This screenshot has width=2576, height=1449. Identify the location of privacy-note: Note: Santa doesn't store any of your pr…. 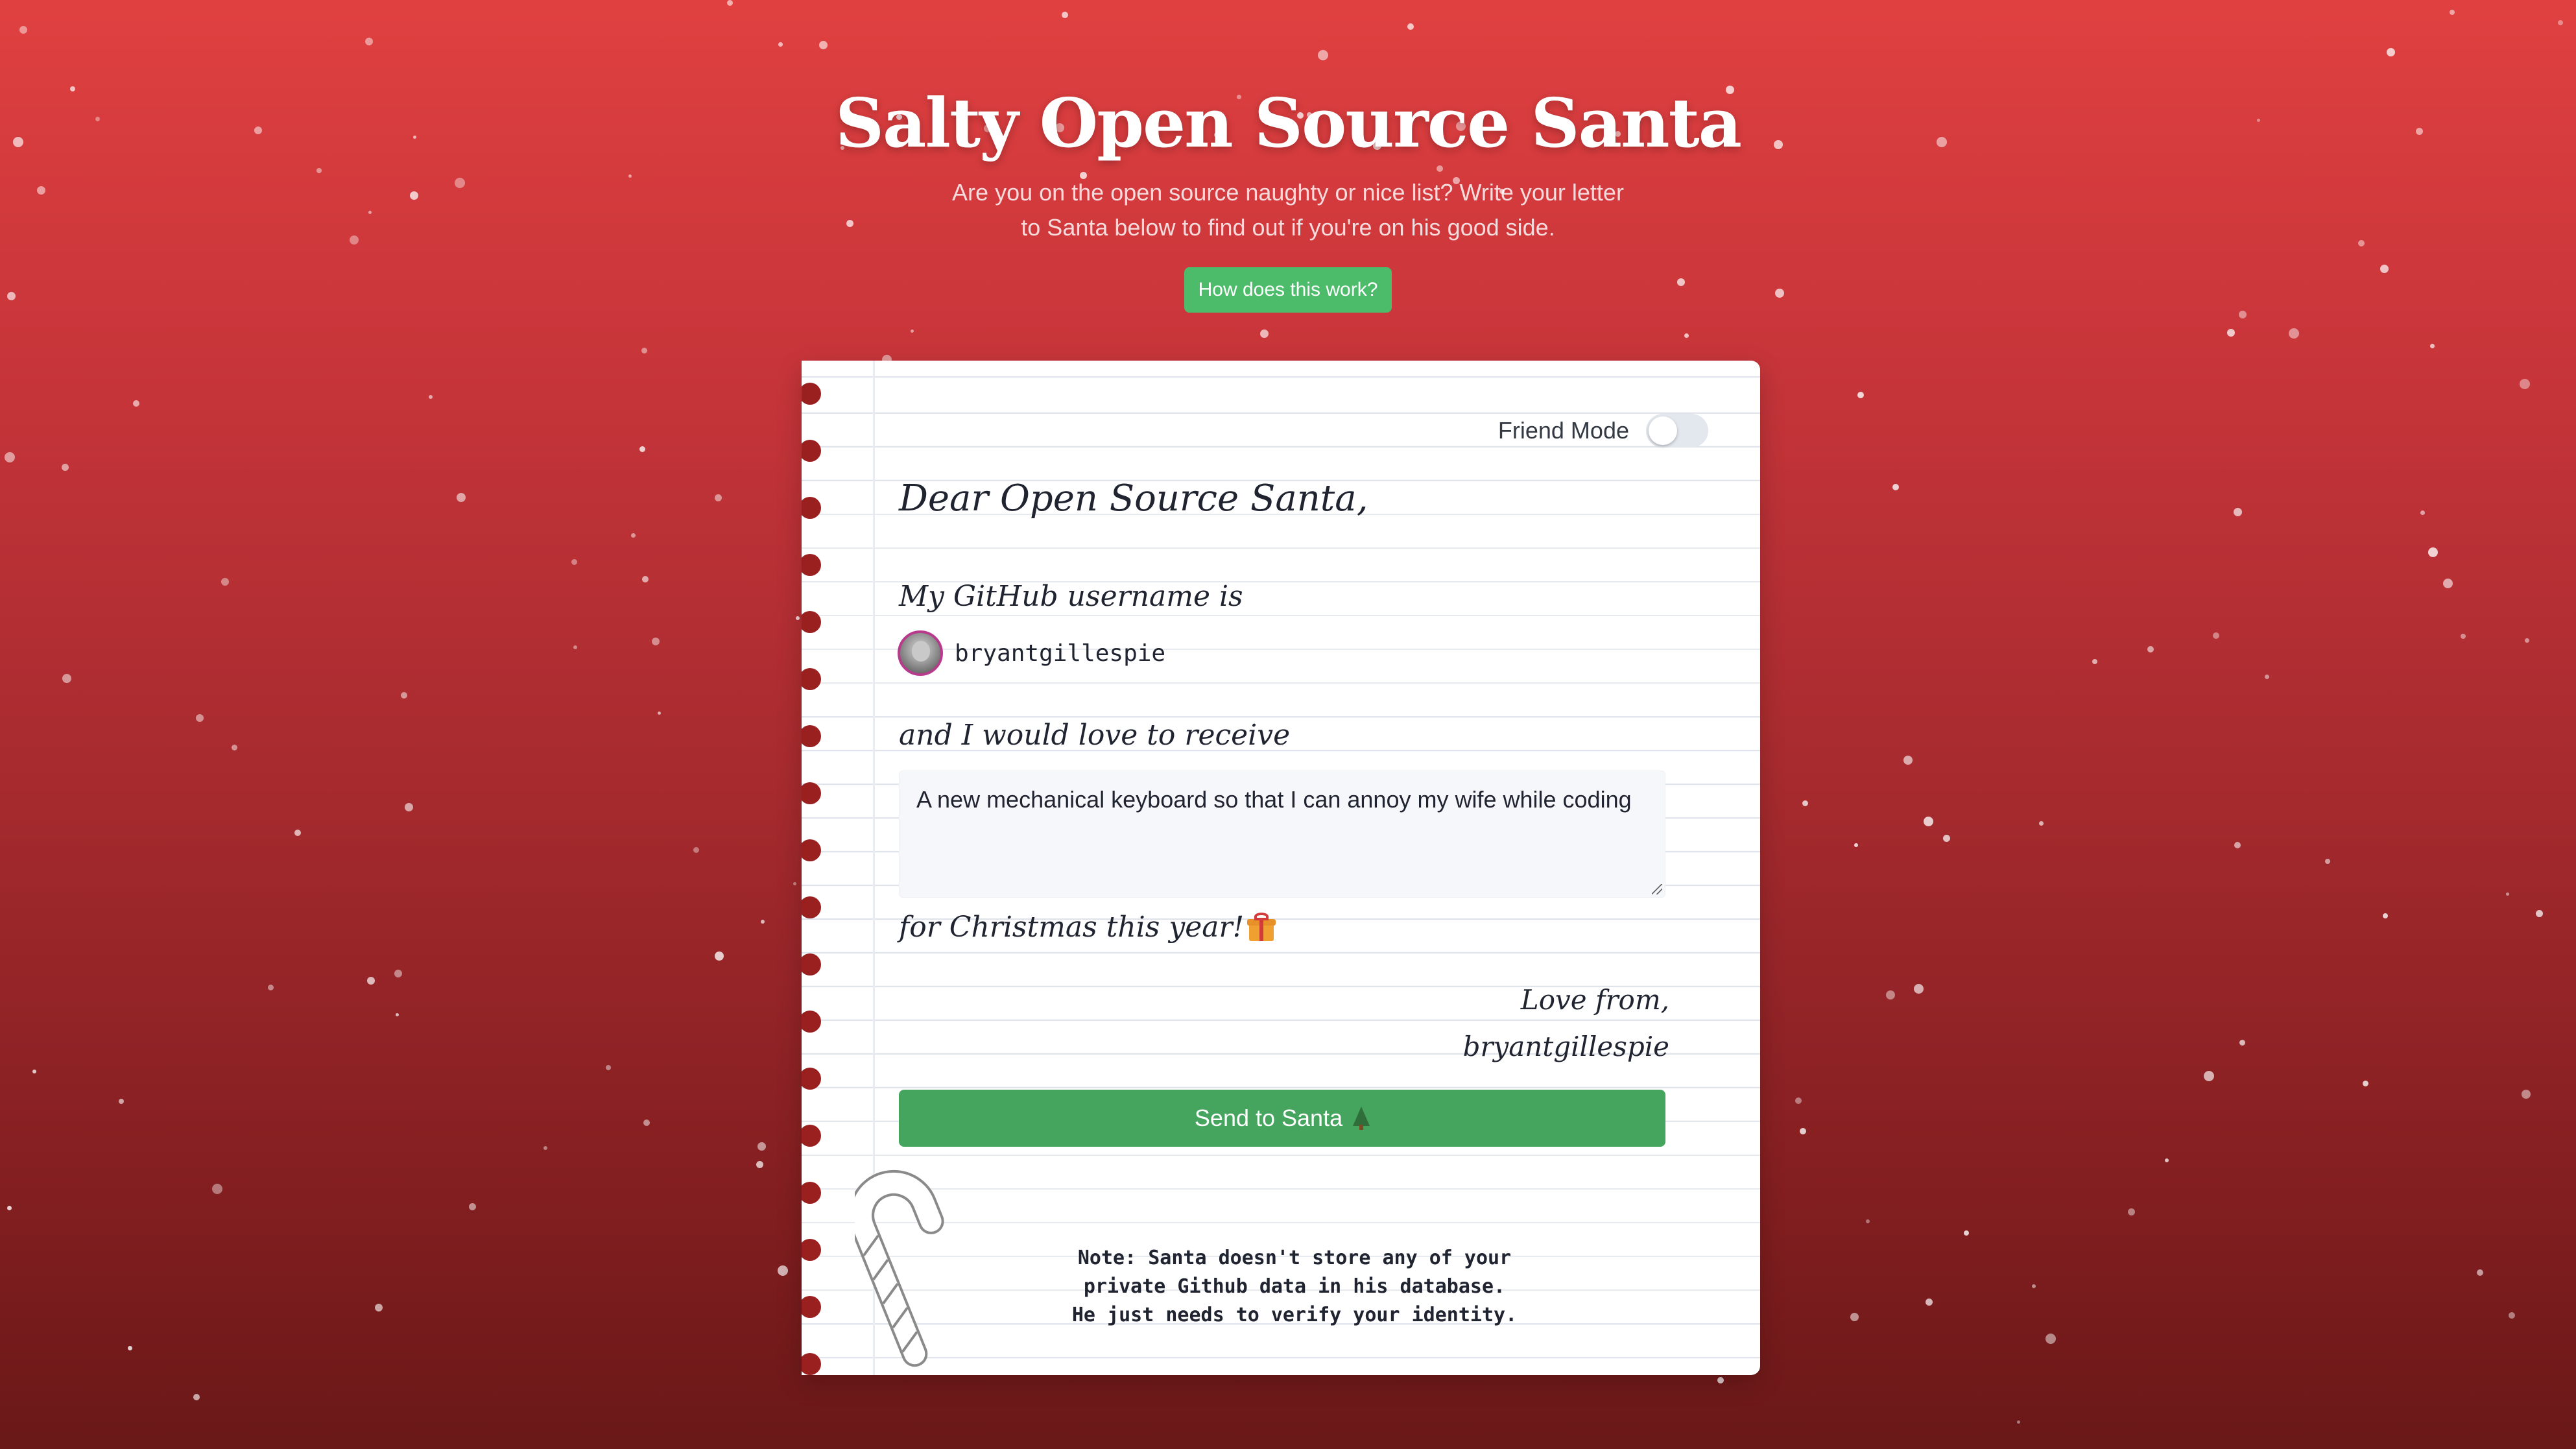
(1294, 1287).